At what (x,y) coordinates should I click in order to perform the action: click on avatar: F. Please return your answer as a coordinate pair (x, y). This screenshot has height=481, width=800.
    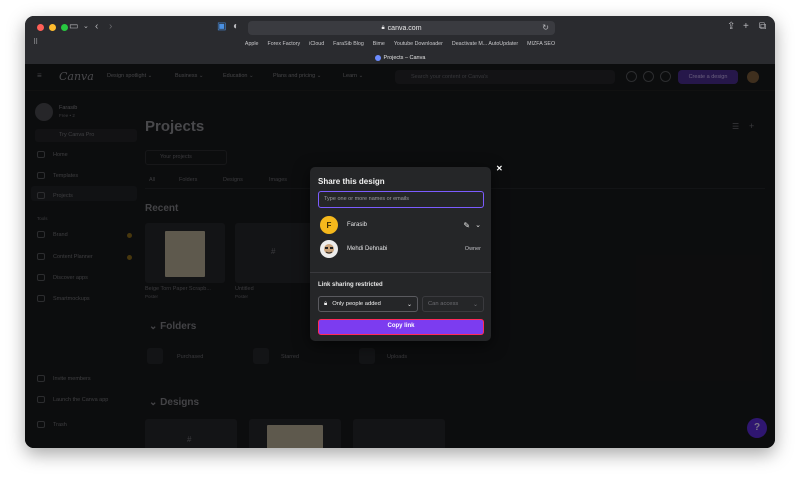
    Looking at the image, I should click on (329, 225).